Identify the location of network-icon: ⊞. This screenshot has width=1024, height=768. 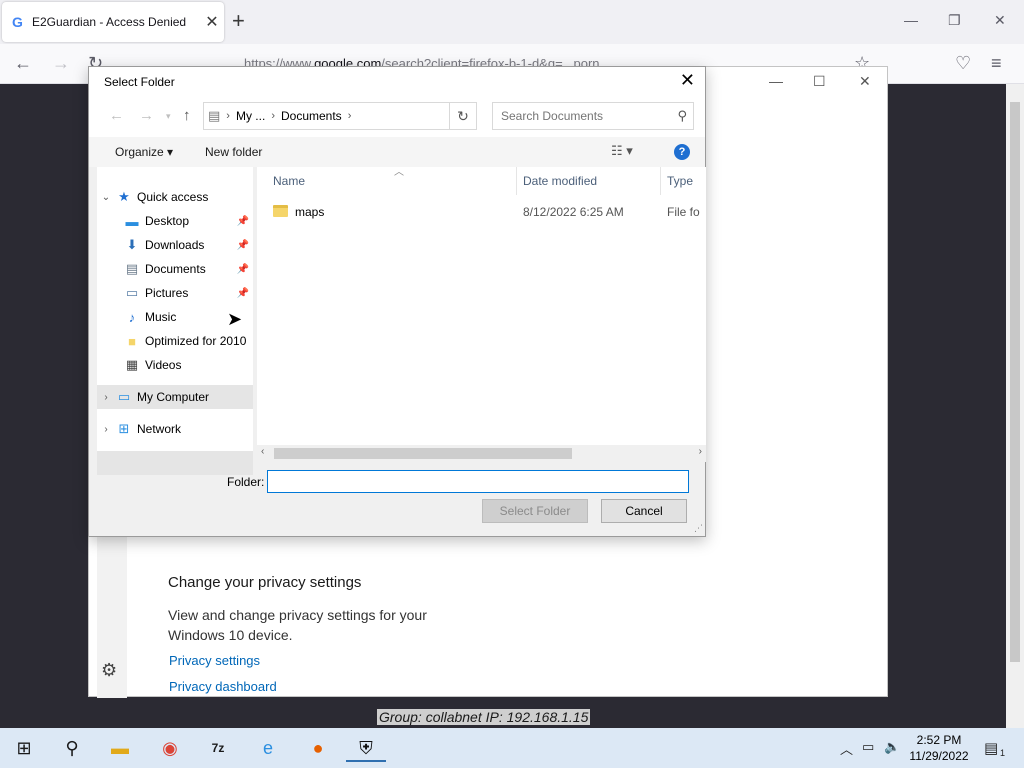
(124, 428).